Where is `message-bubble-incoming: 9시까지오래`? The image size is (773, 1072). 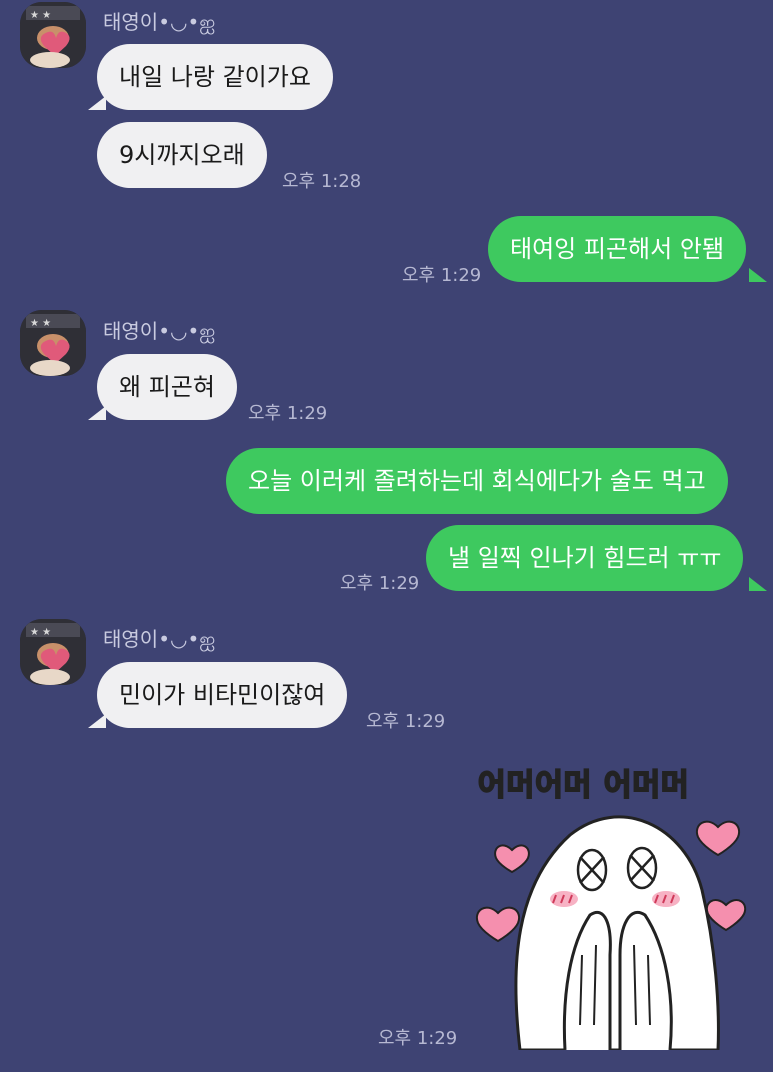 message-bubble-incoming: 9시까지오래 is located at coordinates (182, 155).